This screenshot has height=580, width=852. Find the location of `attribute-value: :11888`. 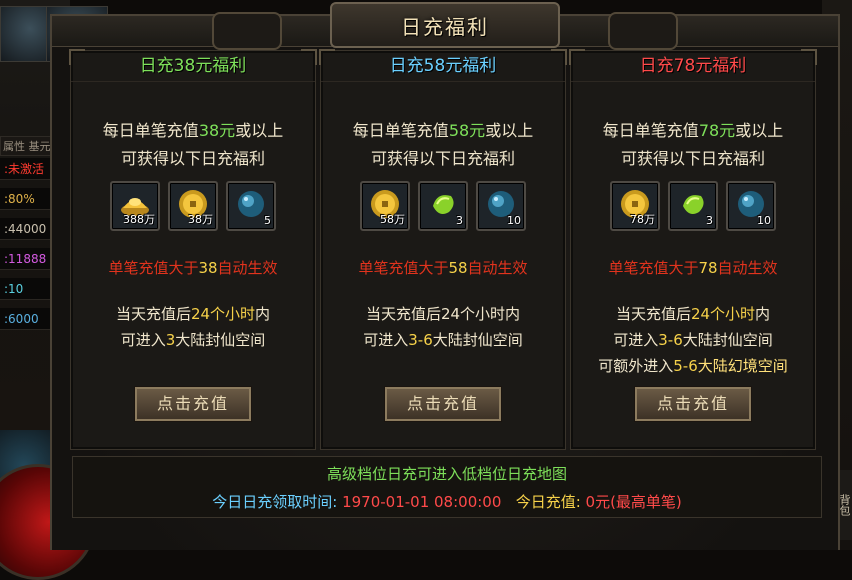

attribute-value: :11888 is located at coordinates (26, 259).